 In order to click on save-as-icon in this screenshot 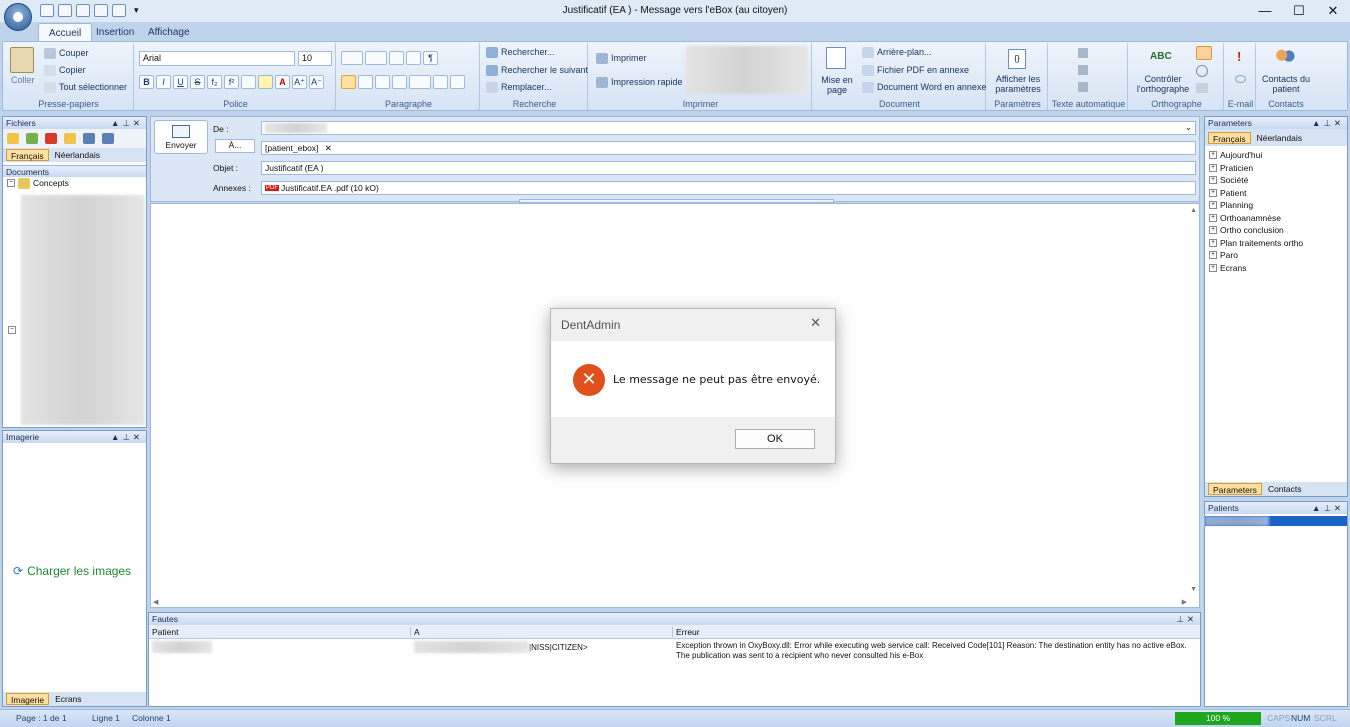, I will do `click(108, 138)`.